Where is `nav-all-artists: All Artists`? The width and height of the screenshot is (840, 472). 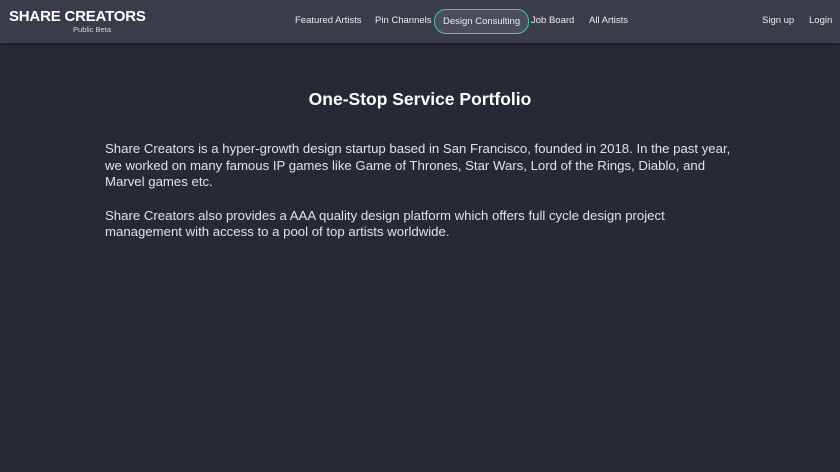
nav-all-artists: All Artists is located at coordinates (608, 21).